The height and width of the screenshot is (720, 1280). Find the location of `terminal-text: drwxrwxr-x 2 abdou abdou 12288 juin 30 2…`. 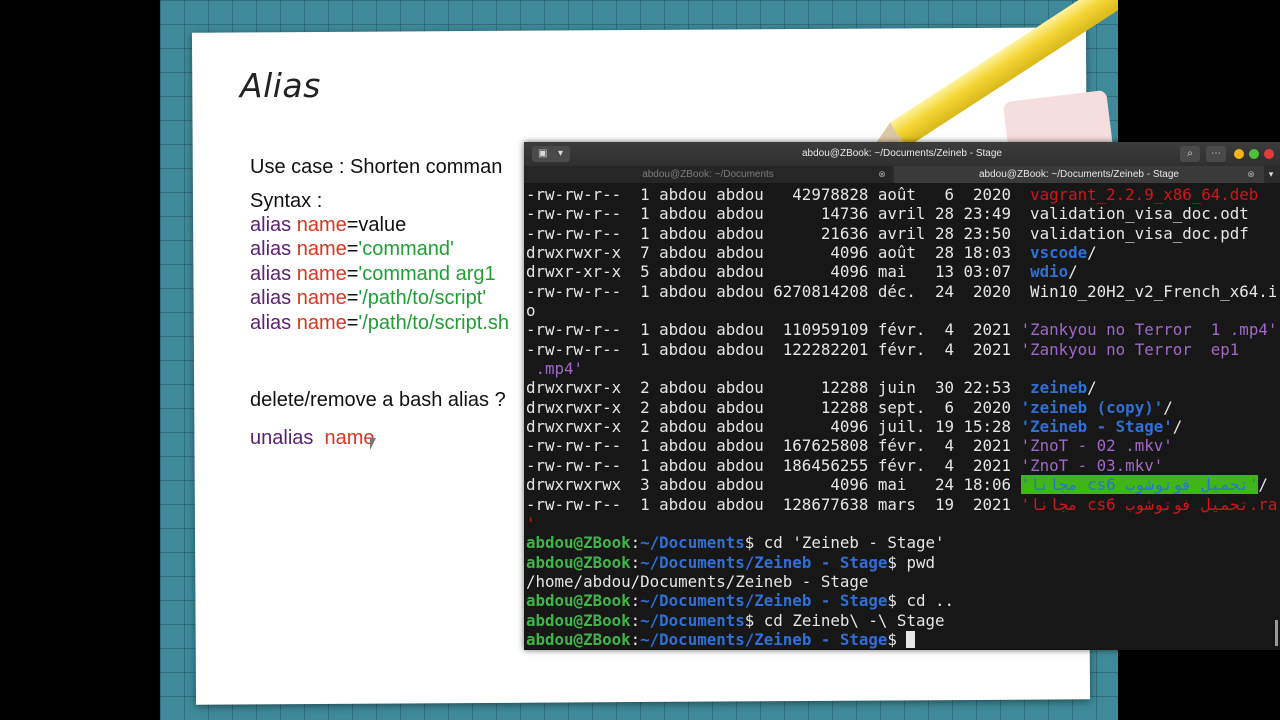

terminal-text: drwxrwxr-x 2 abdou abdou 12288 juin 30 2… is located at coordinates (778, 388).